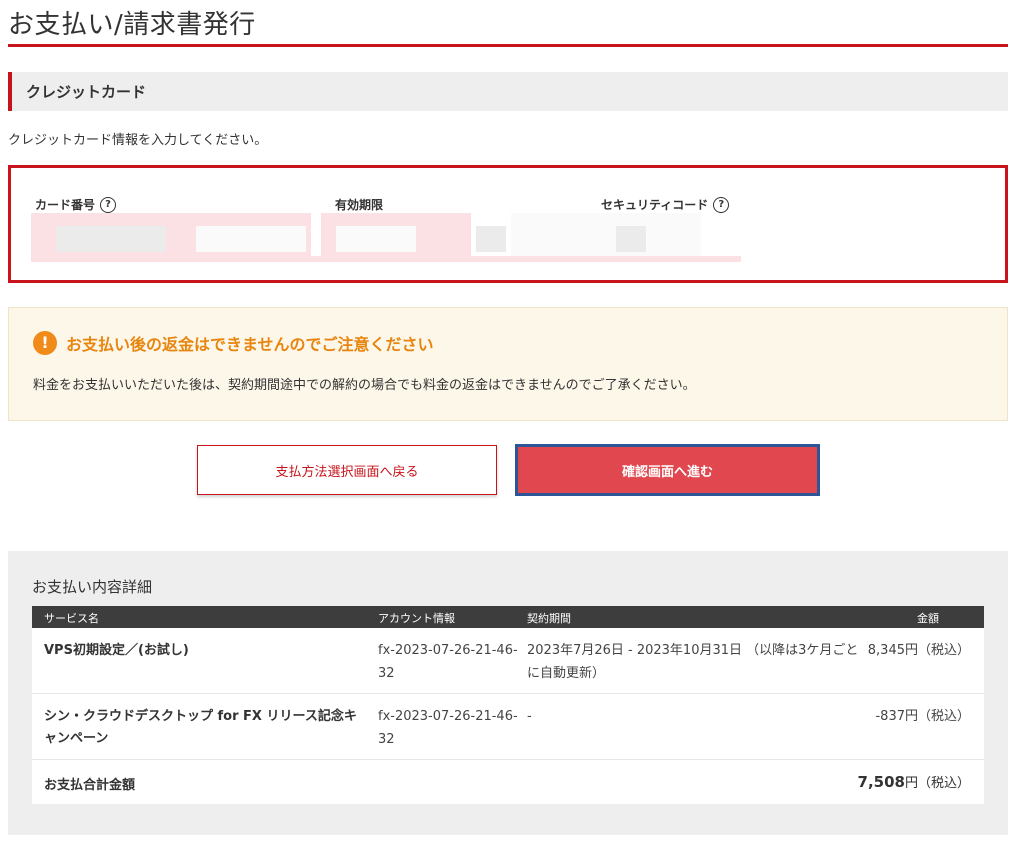 The image size is (1017, 843). What do you see at coordinates (65, 205) in the screenshot?
I see `card-number-label-text: カード番号` at bounding box center [65, 205].